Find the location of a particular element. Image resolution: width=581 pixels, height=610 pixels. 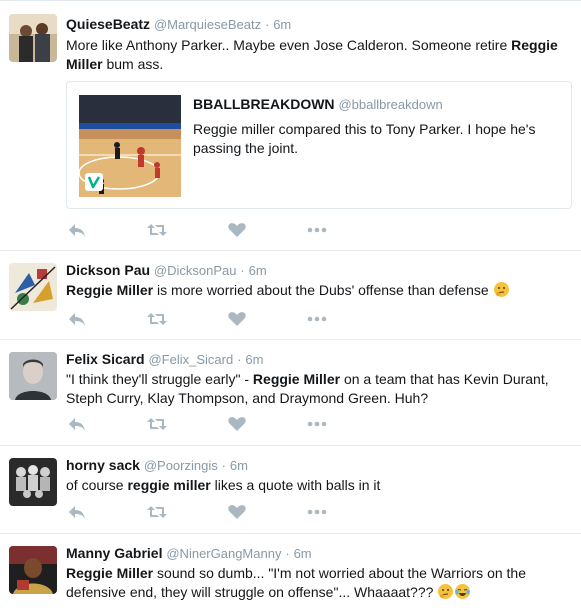

vine-logo-icon is located at coordinates (94, 182).